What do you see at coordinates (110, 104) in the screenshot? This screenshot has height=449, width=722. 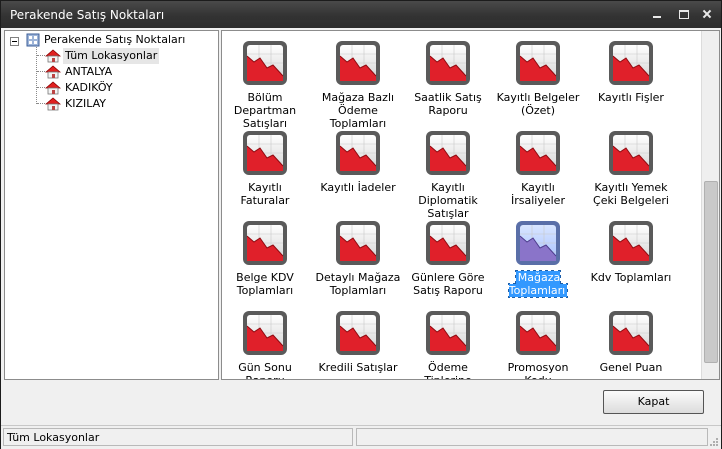 I see `tree-item-kizilay: KIZILAY` at bounding box center [110, 104].